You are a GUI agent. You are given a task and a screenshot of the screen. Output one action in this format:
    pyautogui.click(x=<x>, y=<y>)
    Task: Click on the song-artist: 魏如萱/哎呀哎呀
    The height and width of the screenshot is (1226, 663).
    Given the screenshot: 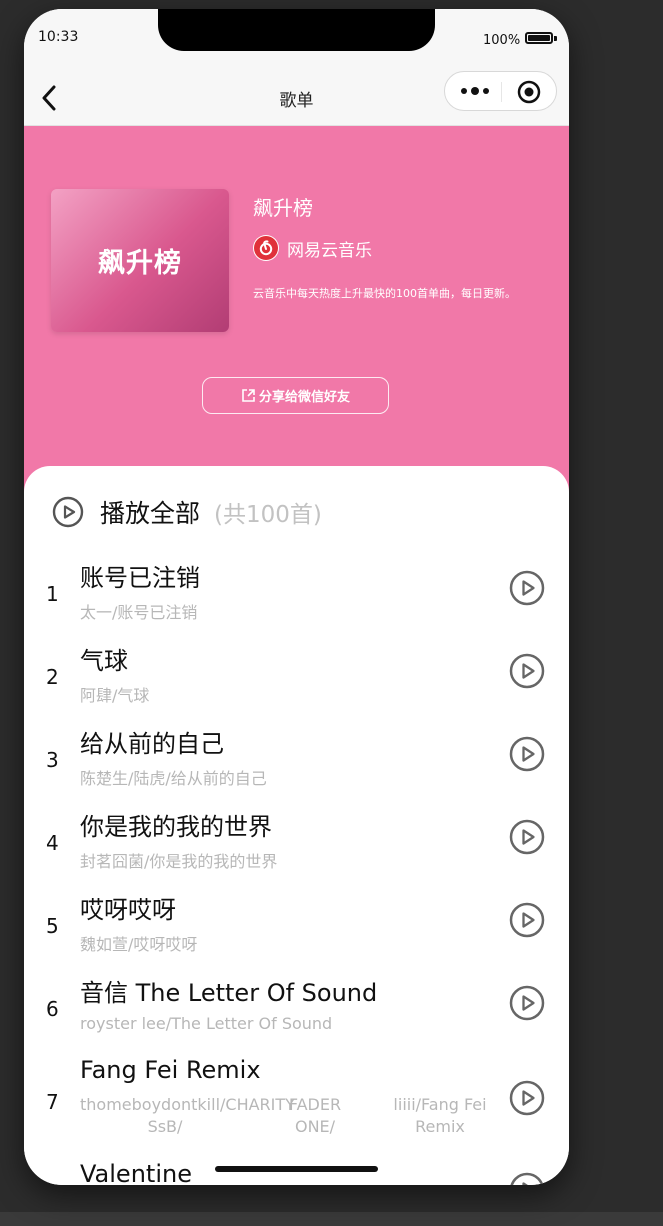 What is the action you would take?
    pyautogui.click(x=139, y=944)
    